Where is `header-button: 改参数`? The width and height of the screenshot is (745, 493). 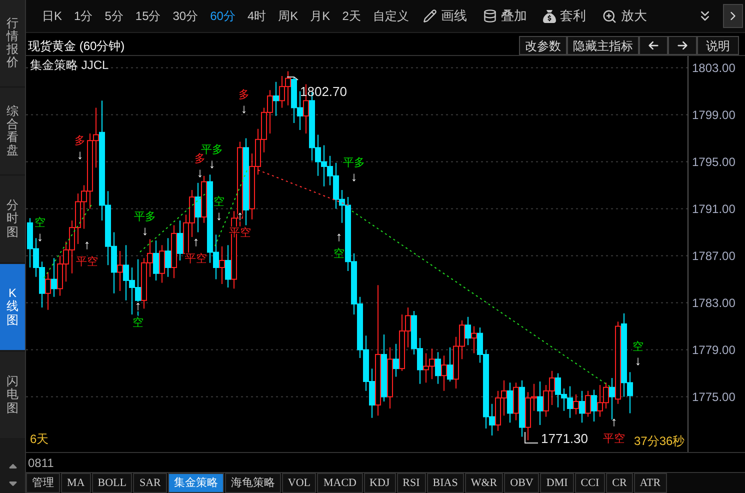
header-button: 改参数 is located at coordinates (543, 45).